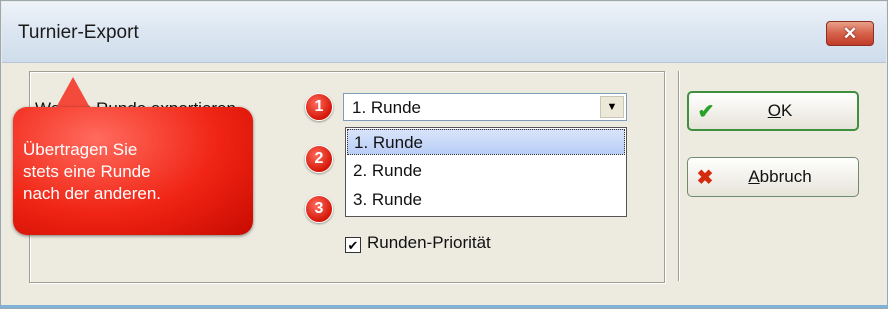 The height and width of the screenshot is (309, 888). Describe the element at coordinates (705, 177) in the screenshot. I see `x-icon: ✖` at that location.